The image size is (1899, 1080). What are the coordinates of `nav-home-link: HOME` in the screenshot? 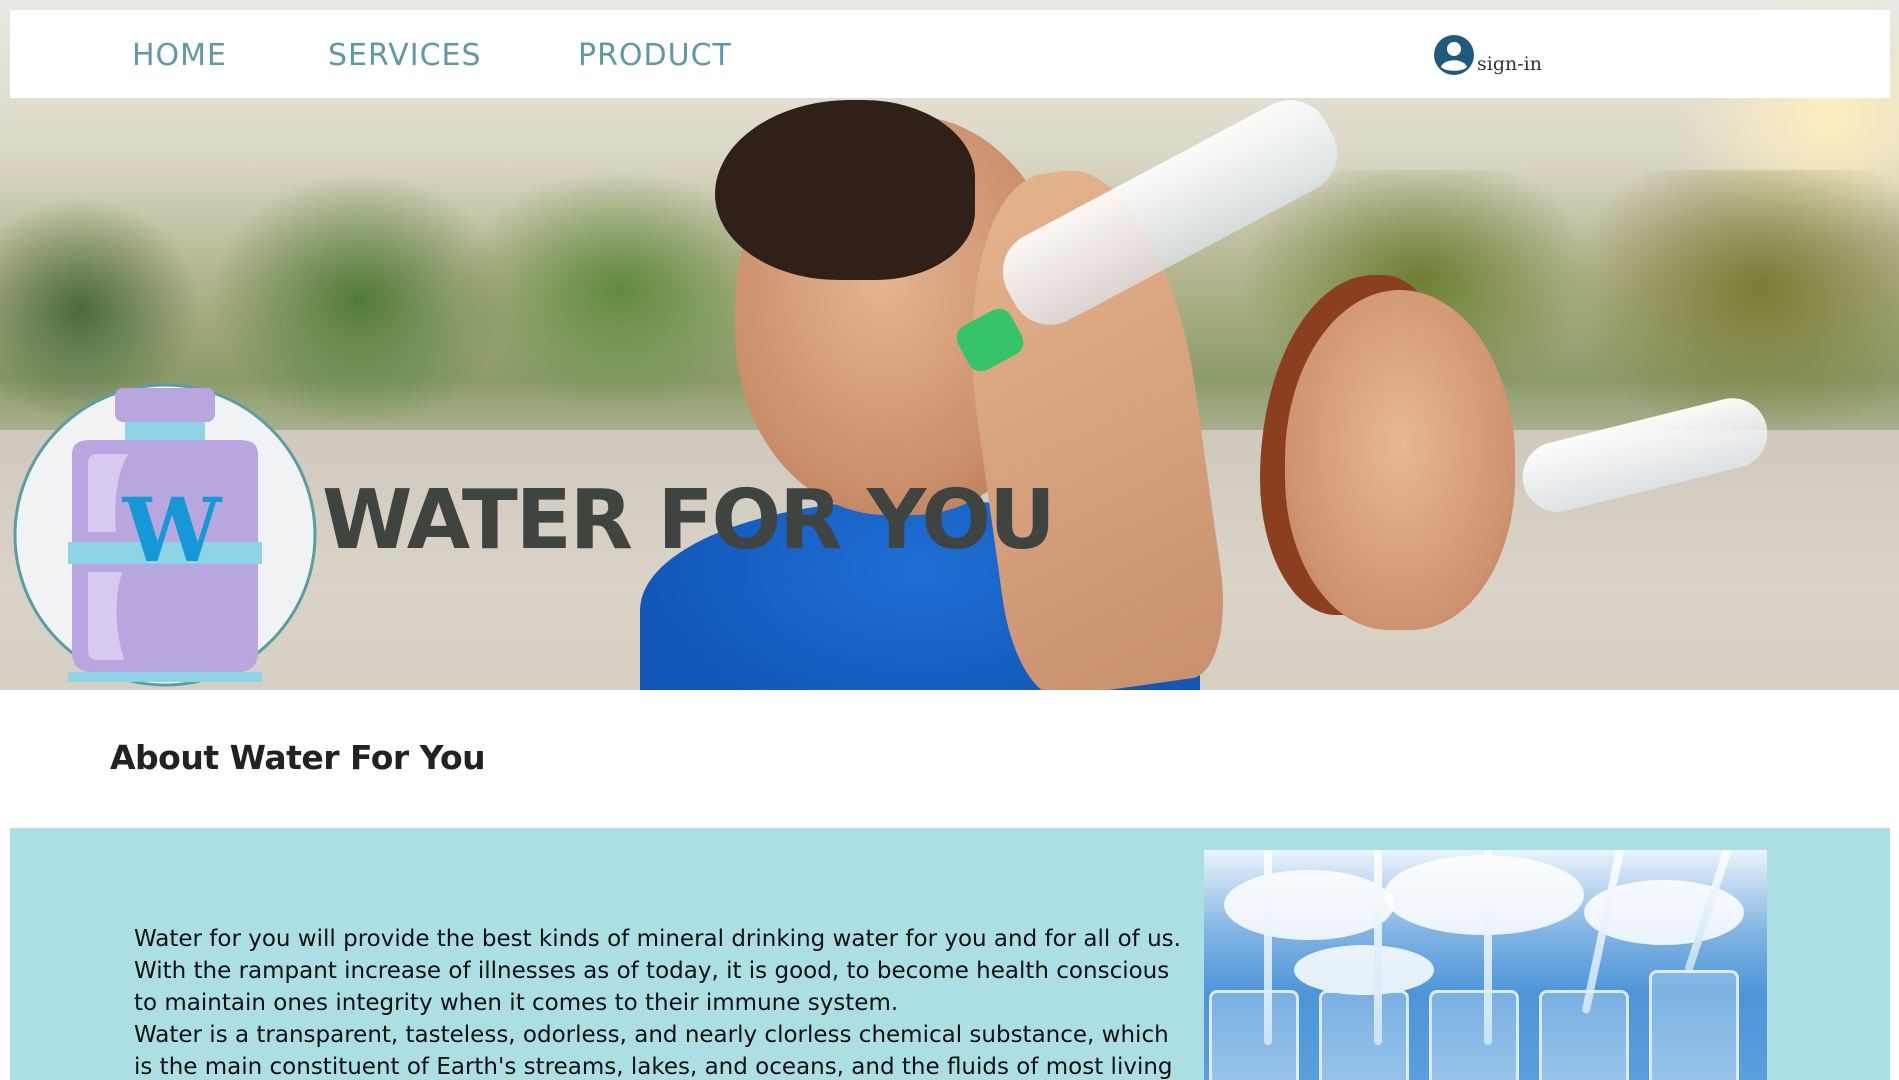 It's located at (179, 55).